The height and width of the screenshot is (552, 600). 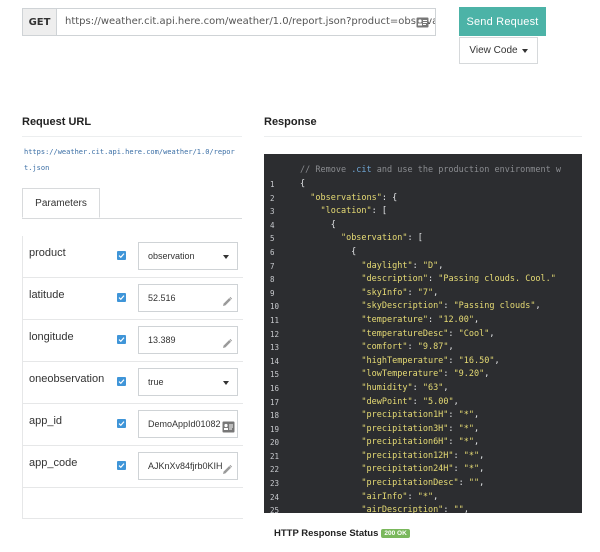 What do you see at coordinates (451, 306) in the screenshot?
I see `code-text: "skyDescription": "Passing clouds",` at bounding box center [451, 306].